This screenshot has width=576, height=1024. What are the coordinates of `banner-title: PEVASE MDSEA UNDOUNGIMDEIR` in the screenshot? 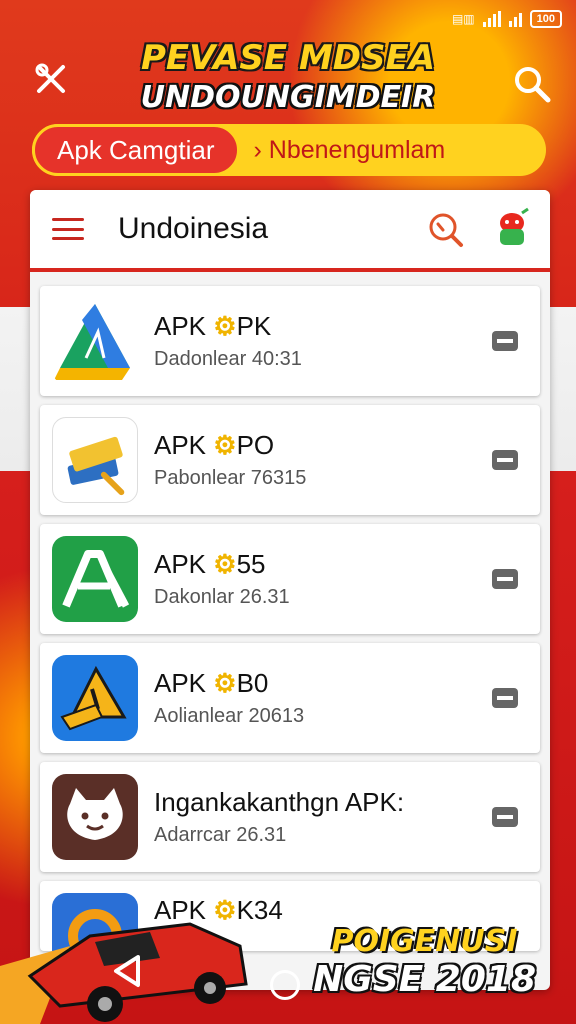 It's located at (288, 78).